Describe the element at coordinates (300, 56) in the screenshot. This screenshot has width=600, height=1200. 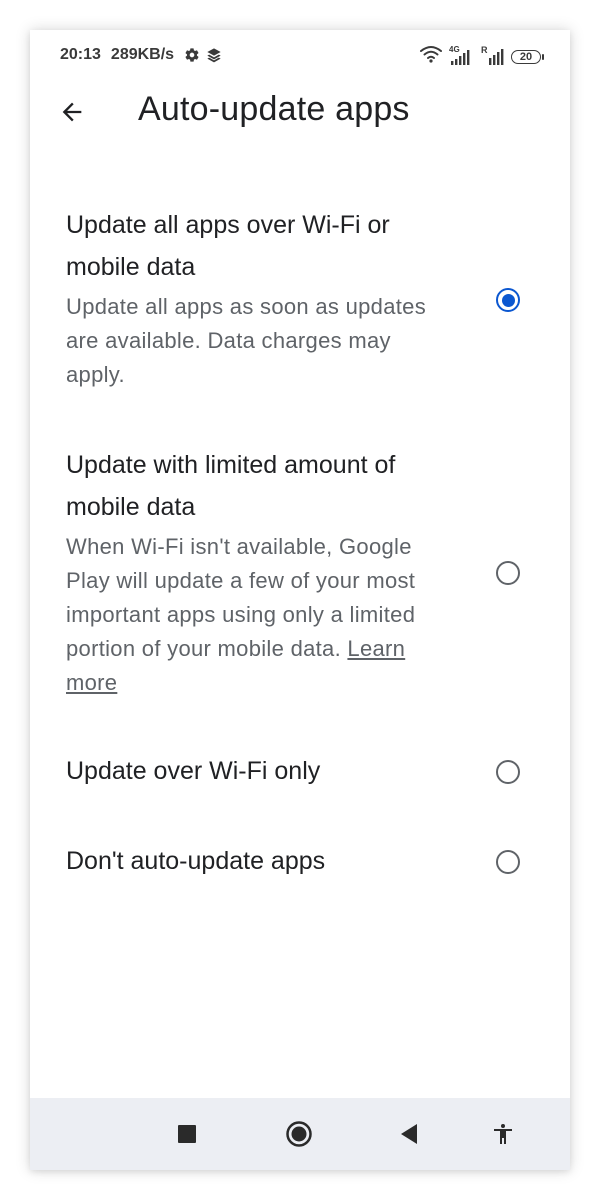
I see `status-bar: 20:13 289KB/s 4G R 20` at that location.